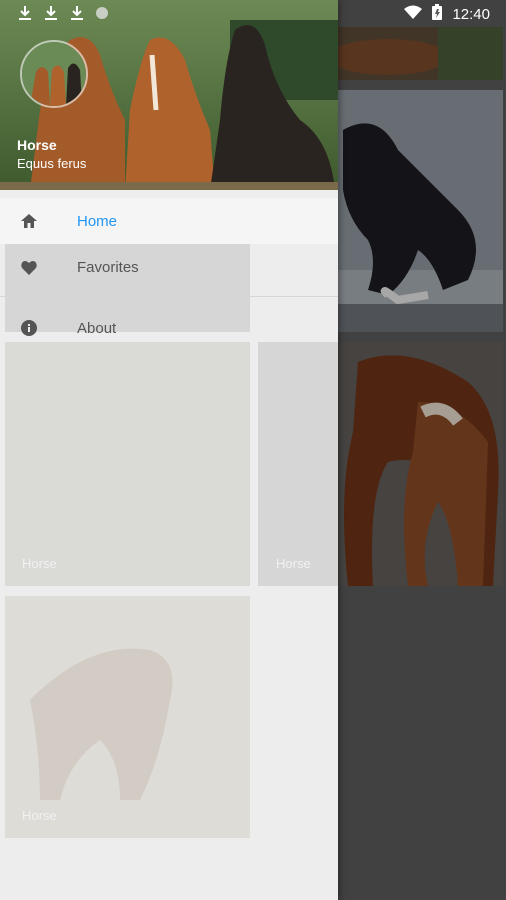  What do you see at coordinates (29, 328) in the screenshot?
I see `info-icon` at bounding box center [29, 328].